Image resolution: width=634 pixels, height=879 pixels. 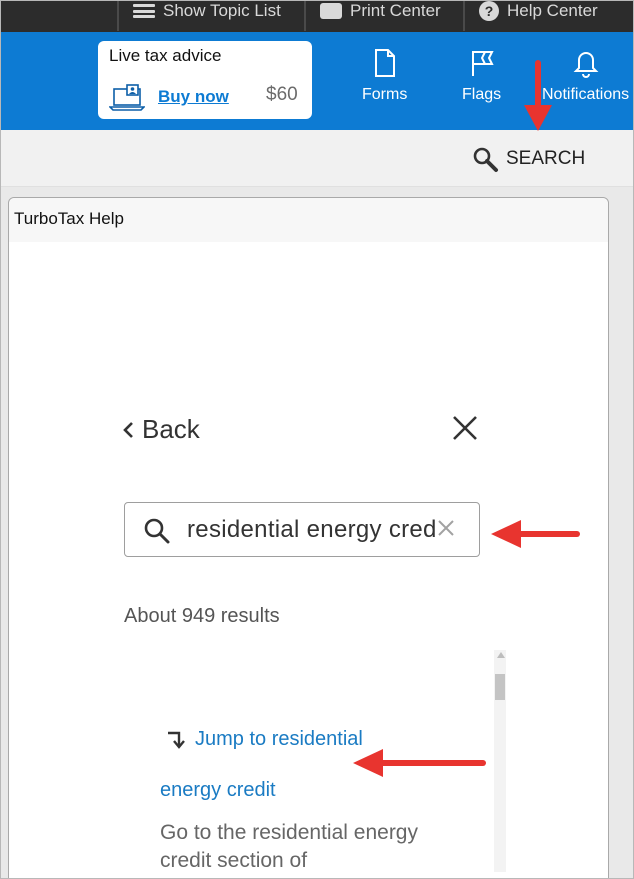 What do you see at coordinates (465, 428) in the screenshot?
I see `close-icon` at bounding box center [465, 428].